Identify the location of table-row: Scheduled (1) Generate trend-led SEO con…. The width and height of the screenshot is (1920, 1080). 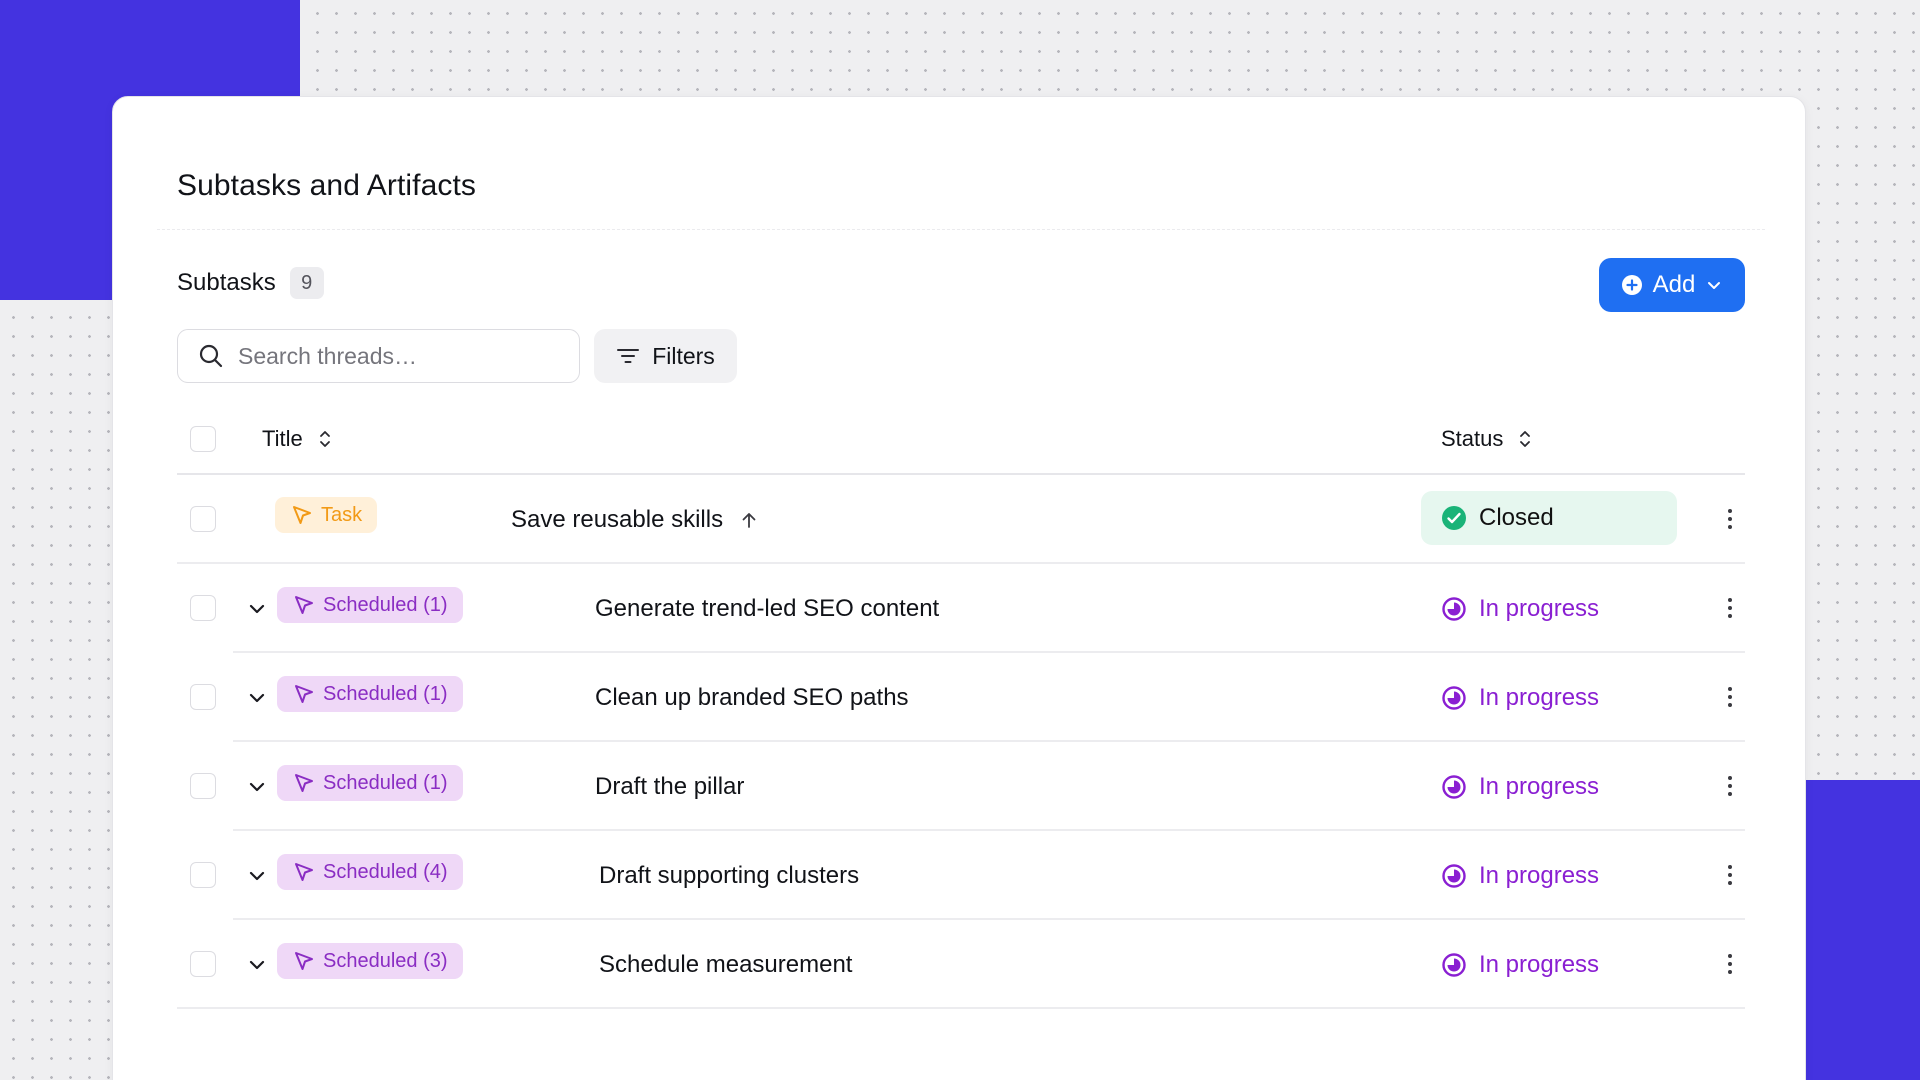
(961, 608).